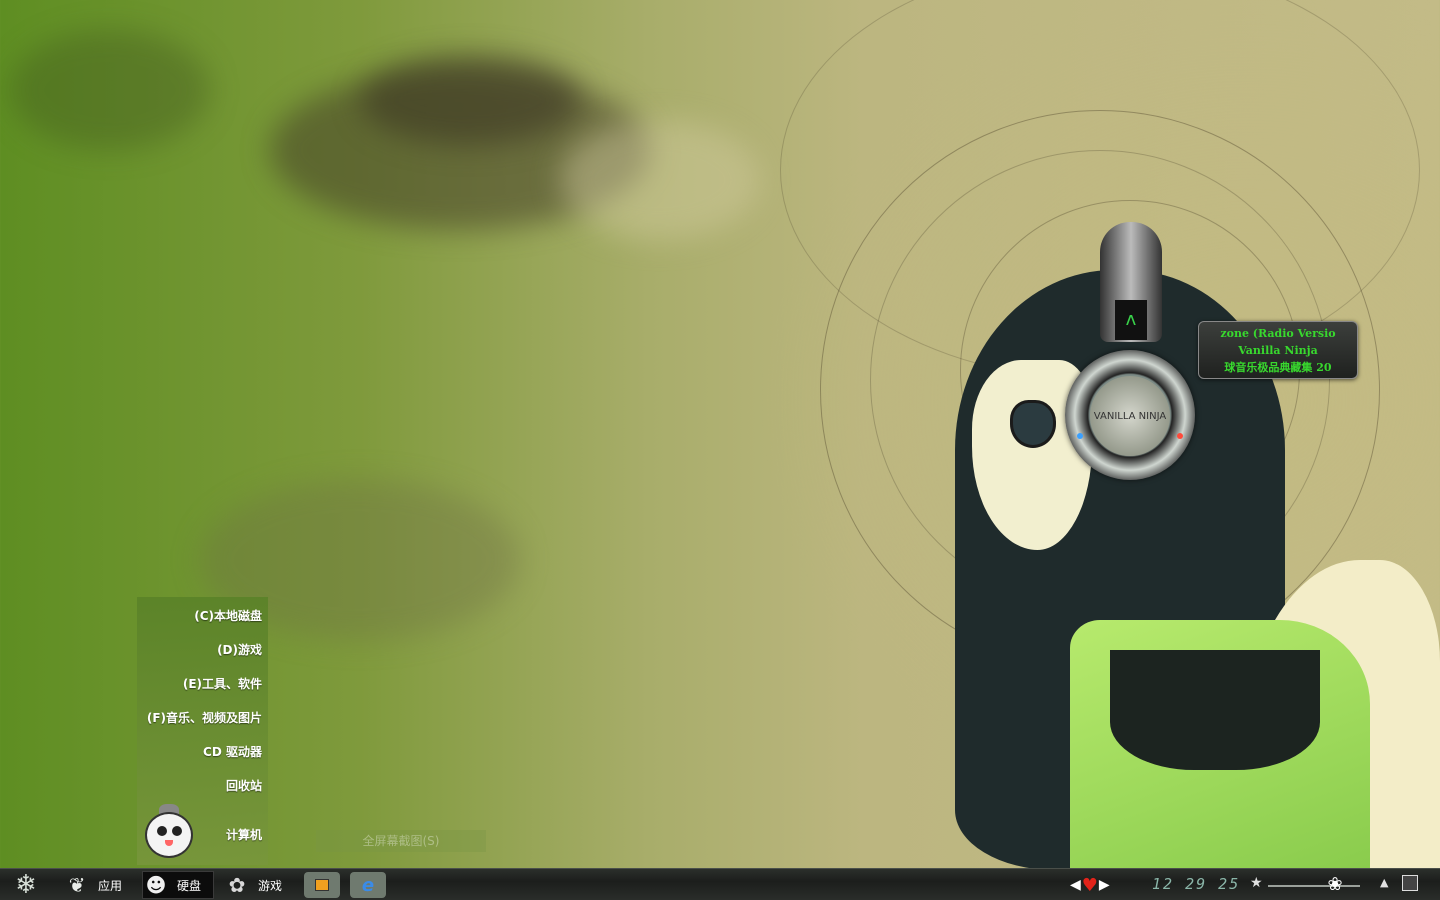 The height and width of the screenshot is (900, 1440). I want to click on drive-item-computer: 计算机, so click(244, 834).